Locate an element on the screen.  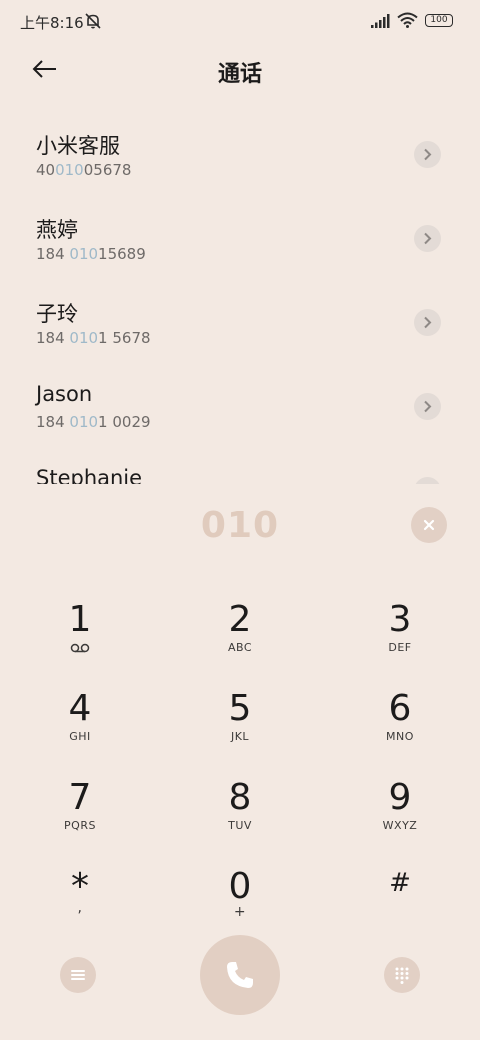
key-5: 5 JKL is located at coordinates (240, 728).